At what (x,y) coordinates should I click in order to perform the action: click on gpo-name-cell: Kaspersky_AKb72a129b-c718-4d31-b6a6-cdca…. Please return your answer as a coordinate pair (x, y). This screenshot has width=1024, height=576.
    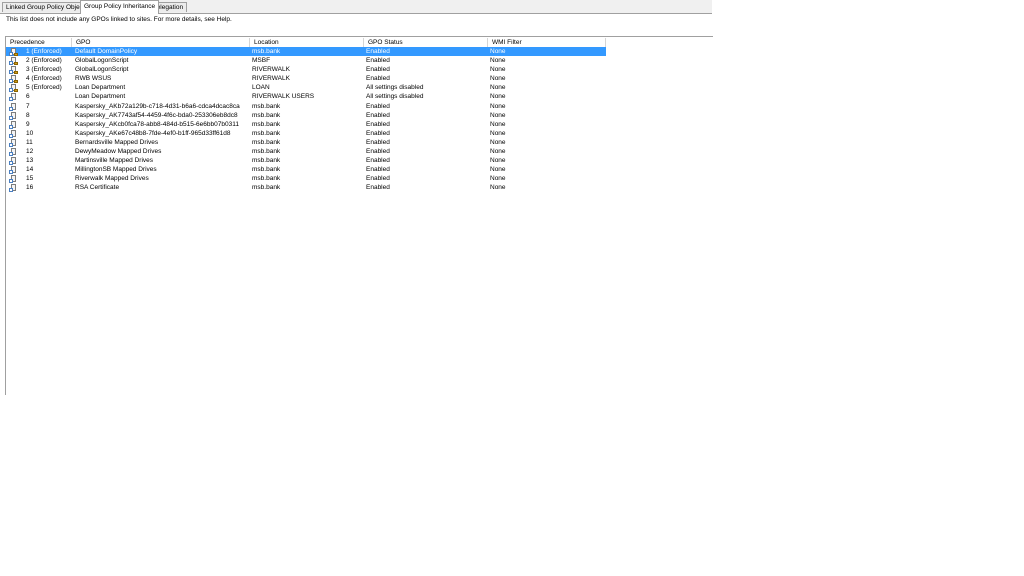
    Looking at the image, I should click on (157, 106).